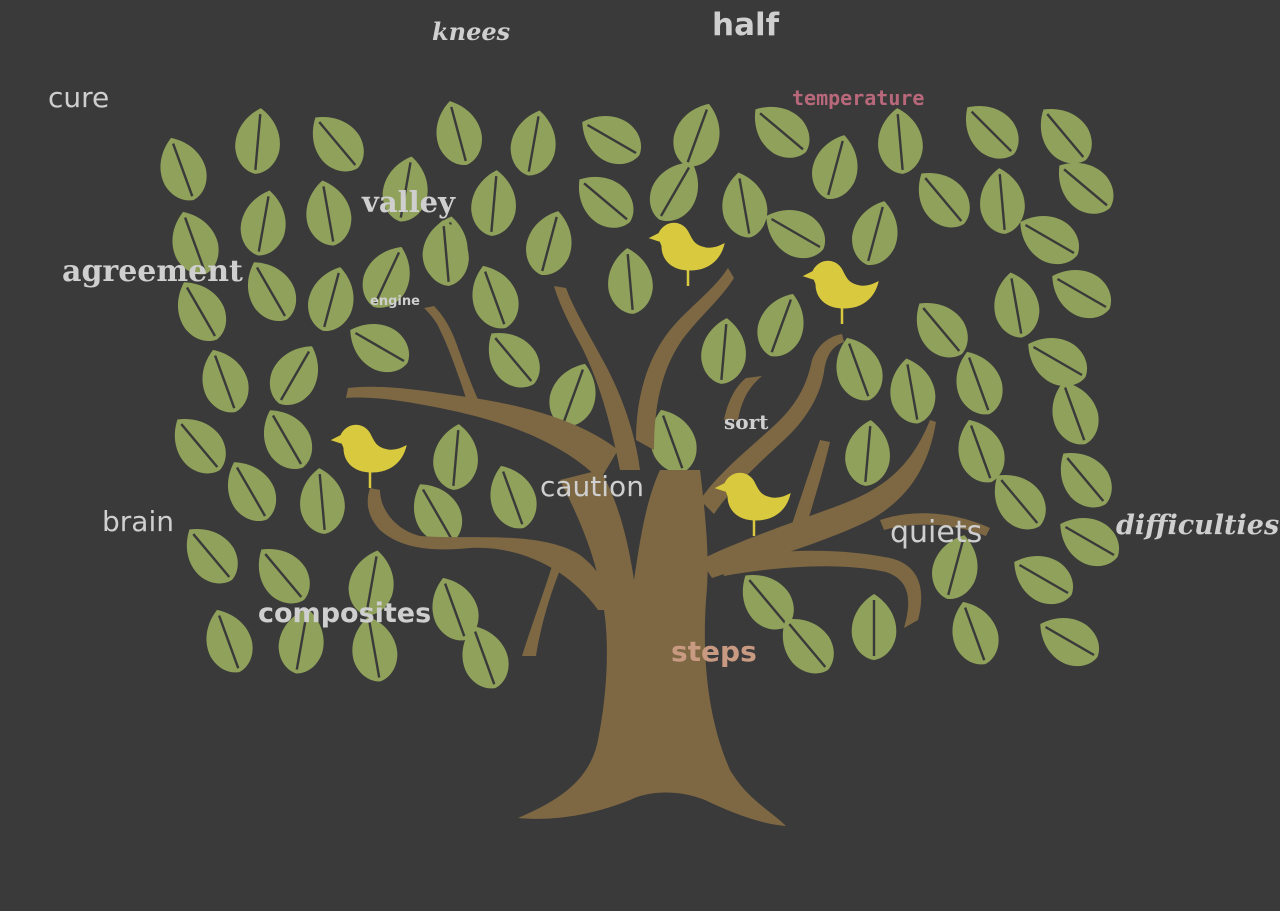  I want to click on word-half: half, so click(746, 25).